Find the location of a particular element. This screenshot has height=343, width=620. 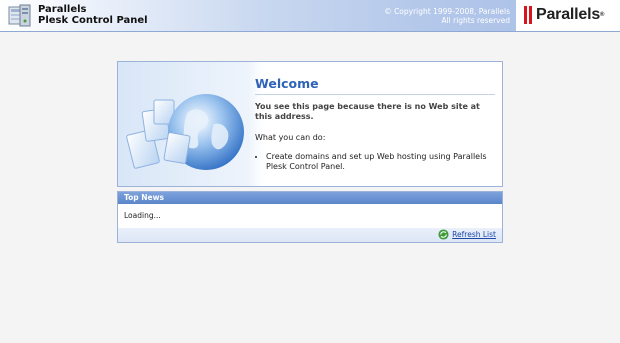

top-news-header: Top News is located at coordinates (310, 198).